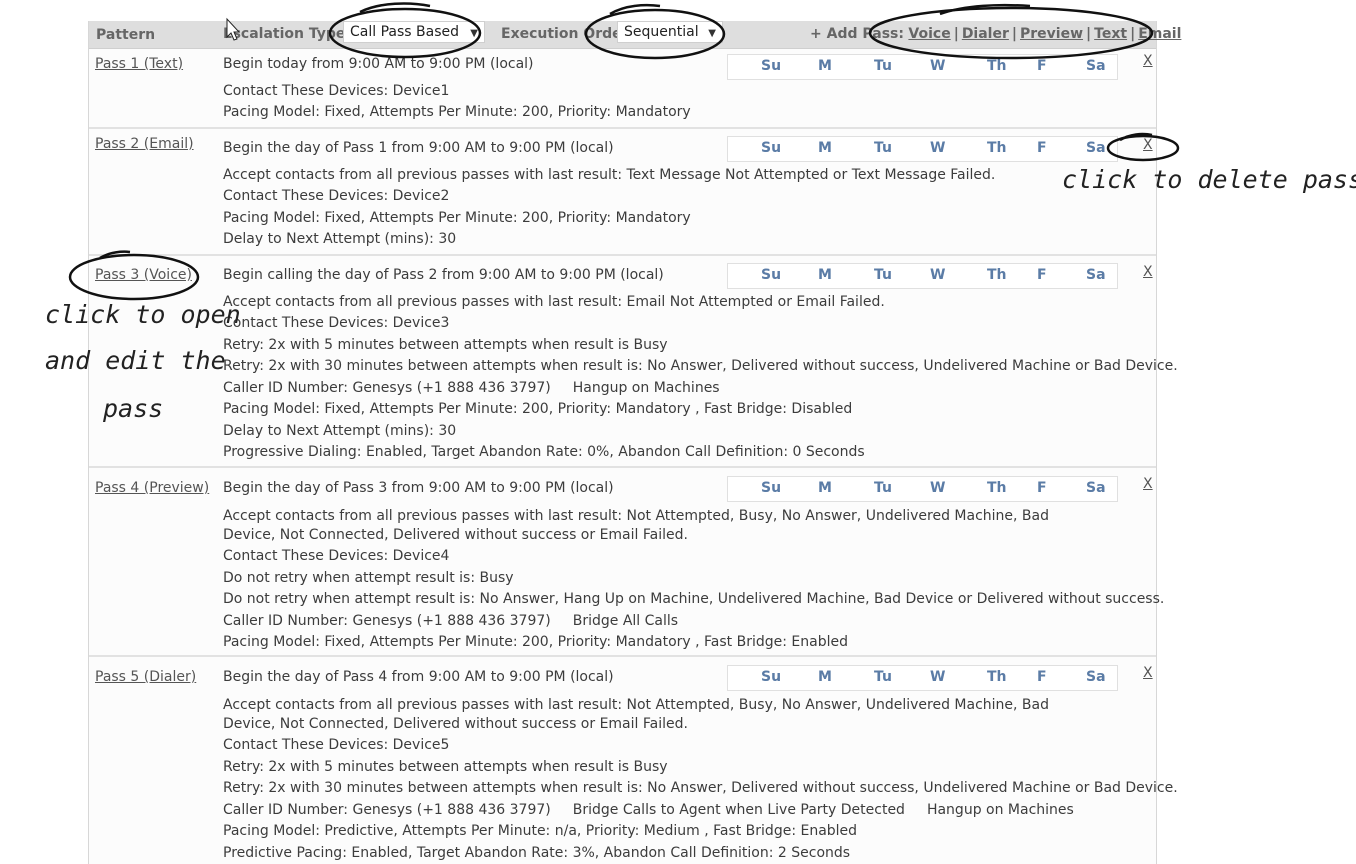 This screenshot has width=1356, height=864. What do you see at coordinates (284, 34) in the screenshot?
I see `escalation-type-label: Escalation Type` at bounding box center [284, 34].